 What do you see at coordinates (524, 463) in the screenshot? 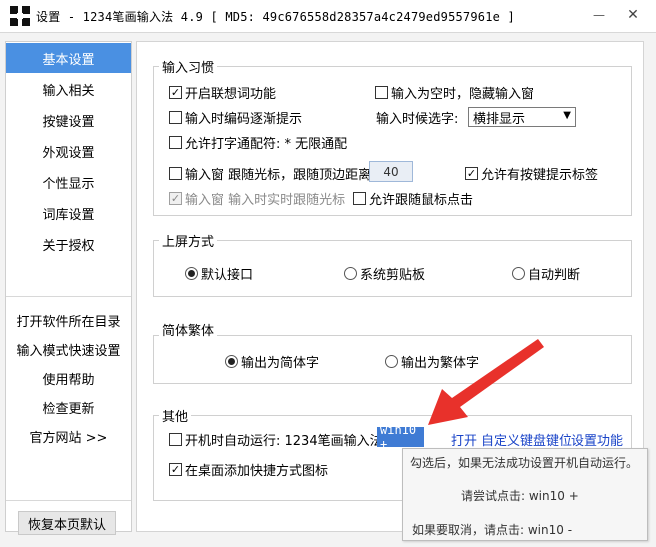
I see `tooltip-line: 勾选后，如果无法成功设置开机自动运行。` at bounding box center [524, 463].